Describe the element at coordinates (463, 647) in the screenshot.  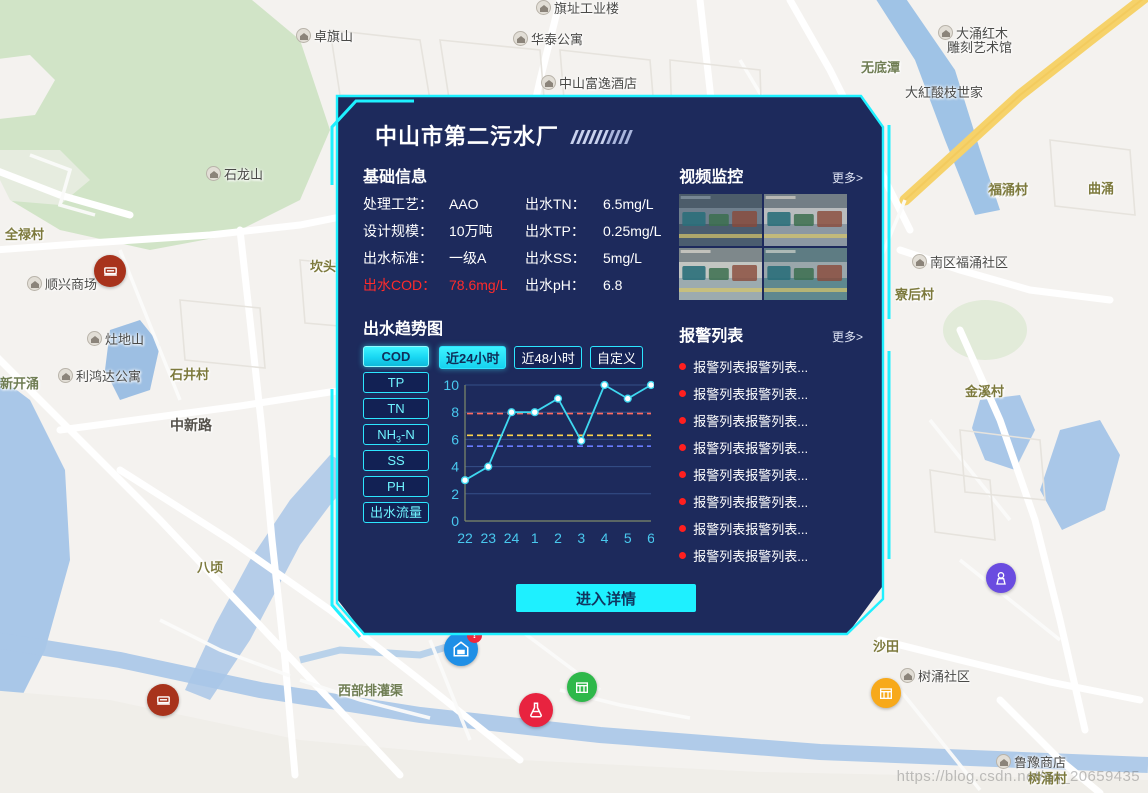
I see `map-marker-factory-alert: !` at that location.